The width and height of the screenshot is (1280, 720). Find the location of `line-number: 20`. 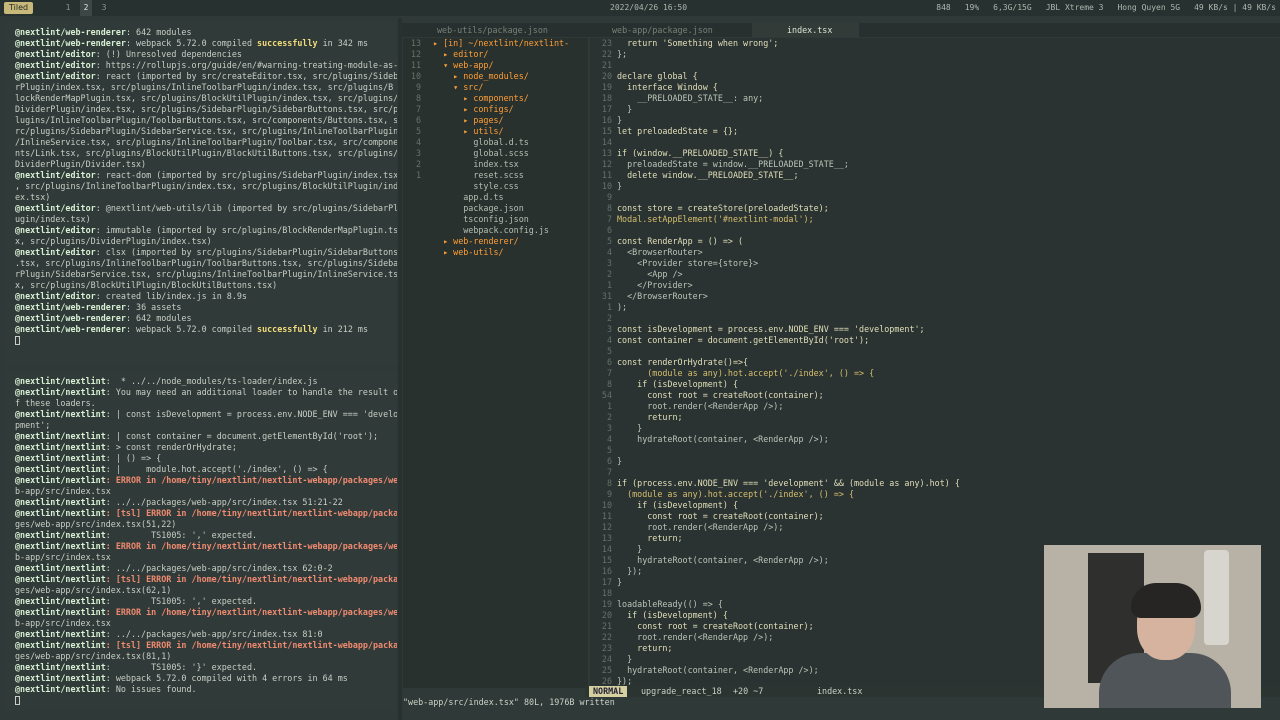

line-number: 20 is located at coordinates (606, 615).